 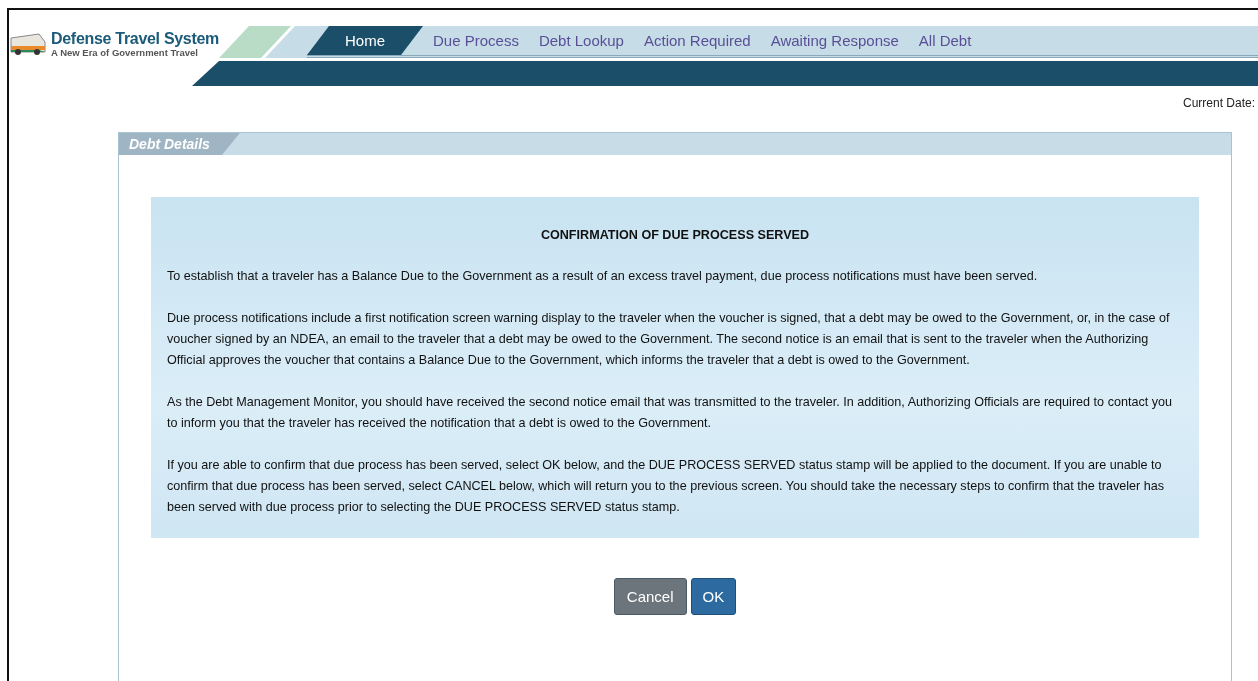 What do you see at coordinates (675, 235) in the screenshot?
I see `notice-heading: CONFIRMATION OF DUE PROCESS SERVED` at bounding box center [675, 235].